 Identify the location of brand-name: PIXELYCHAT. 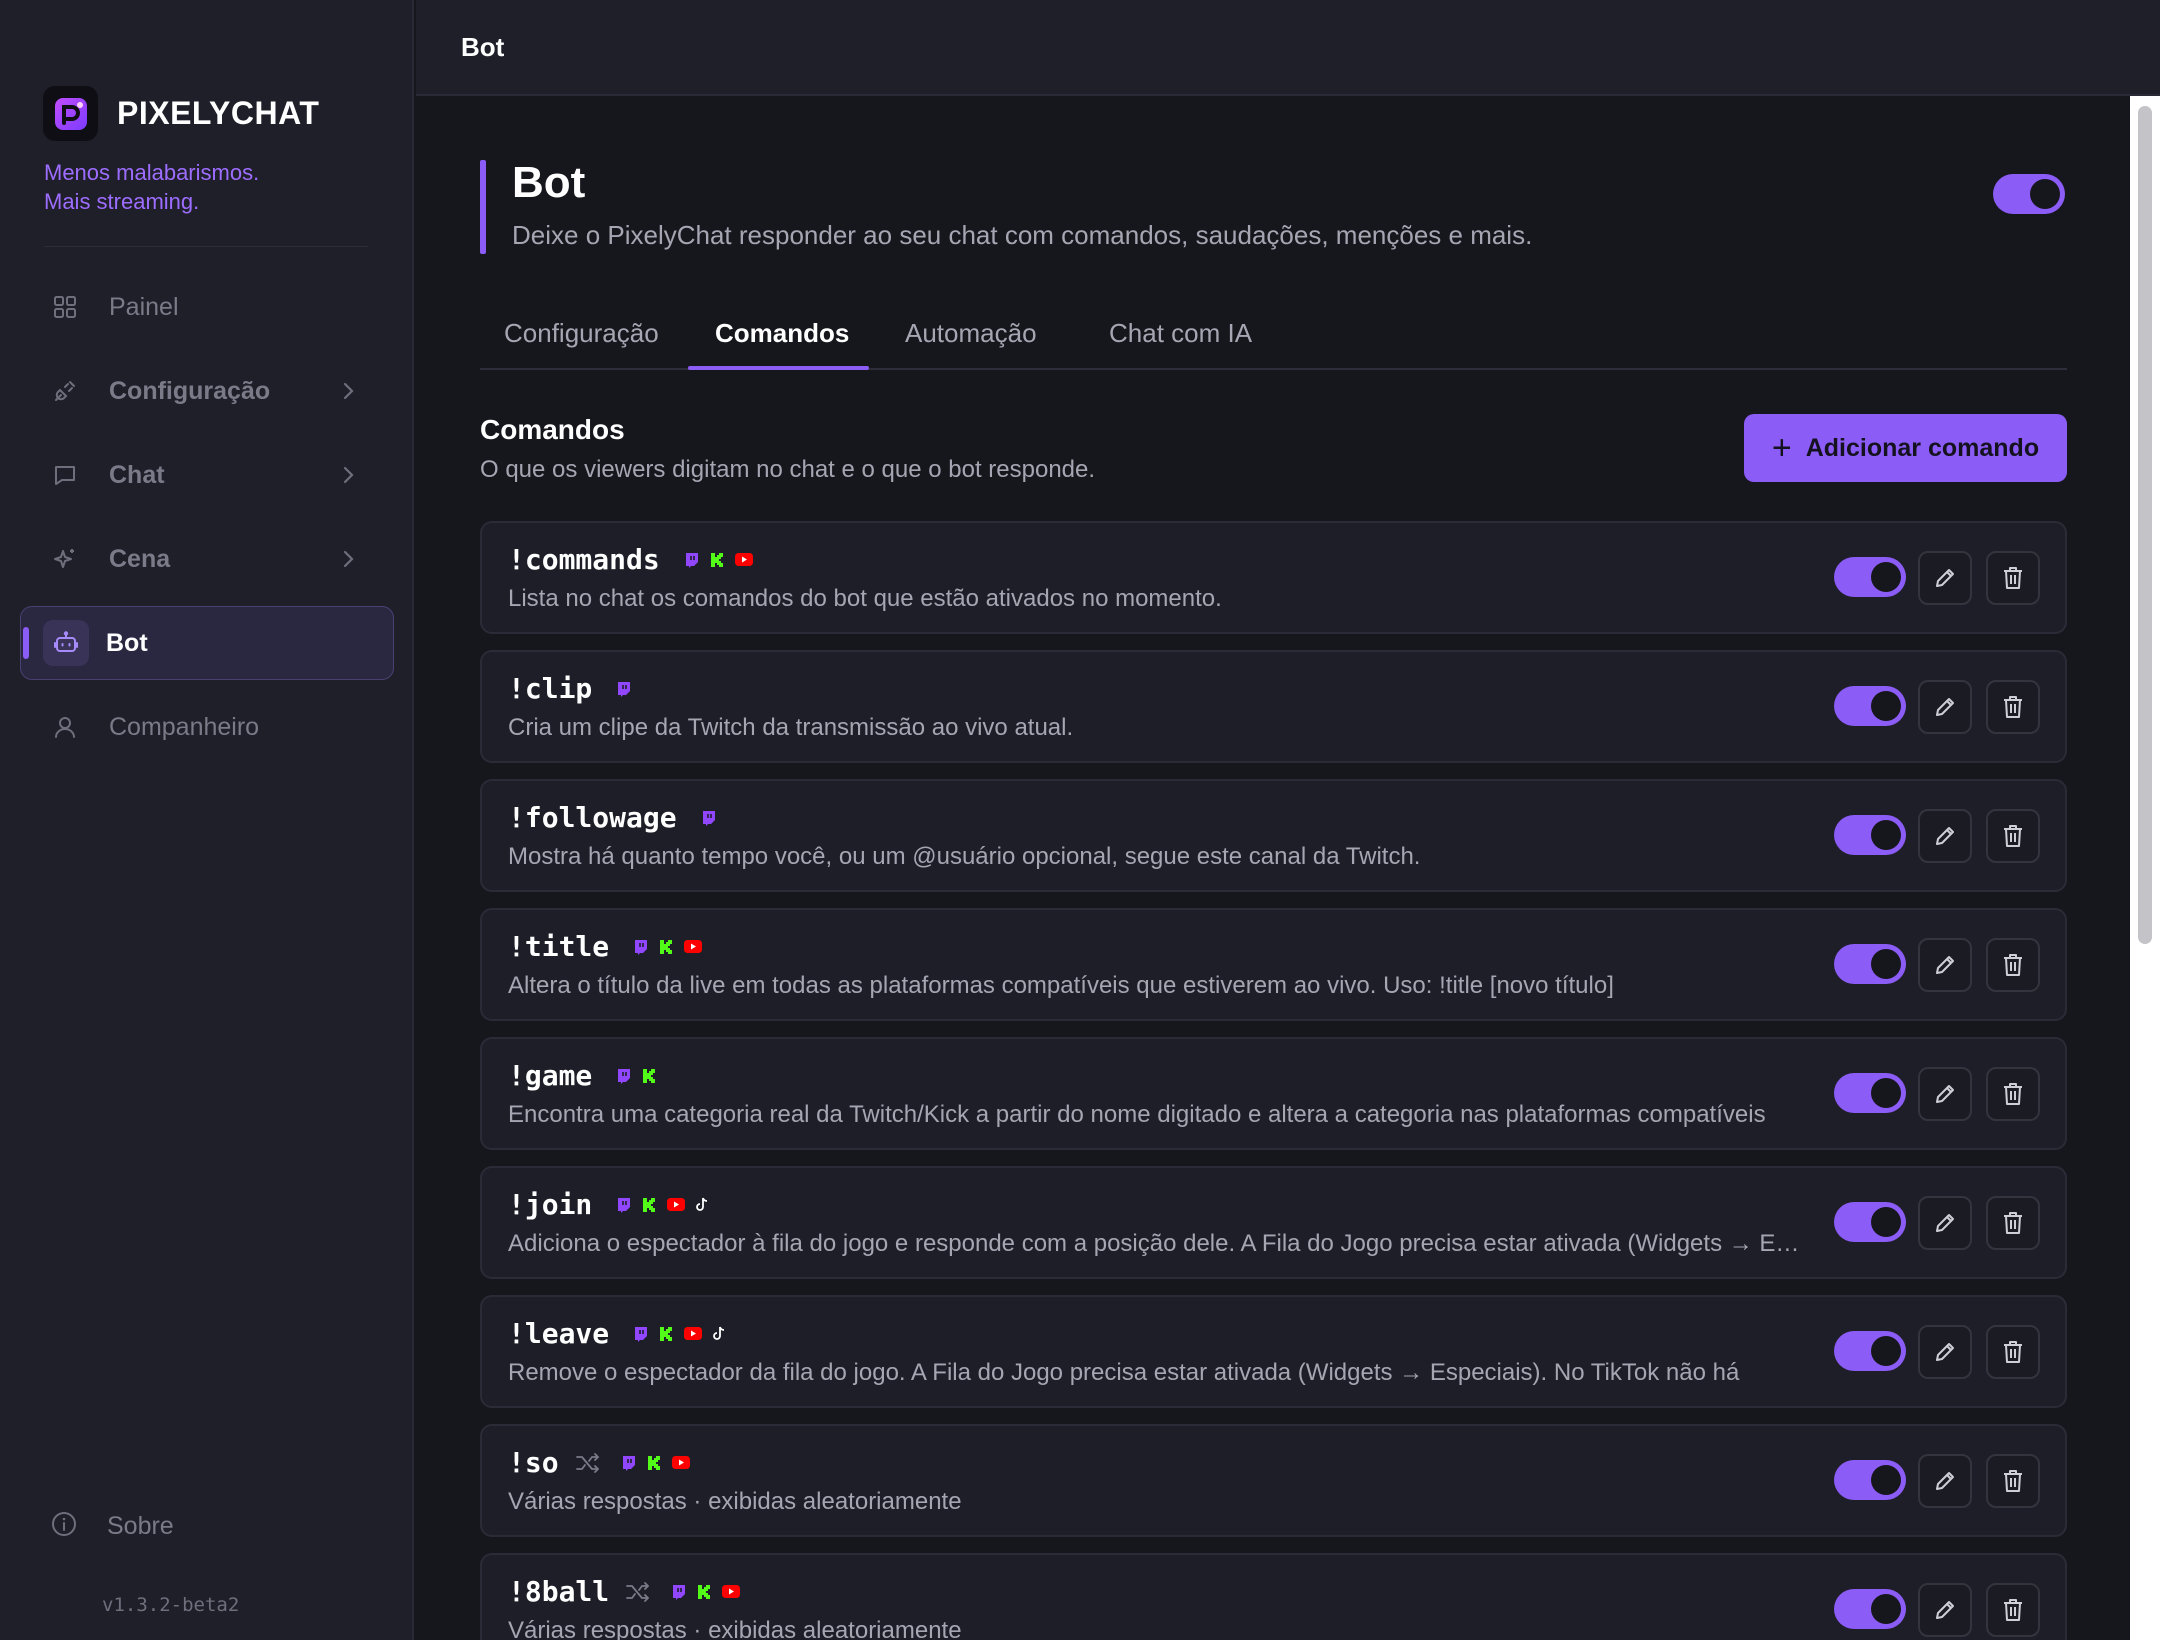
(218, 113).